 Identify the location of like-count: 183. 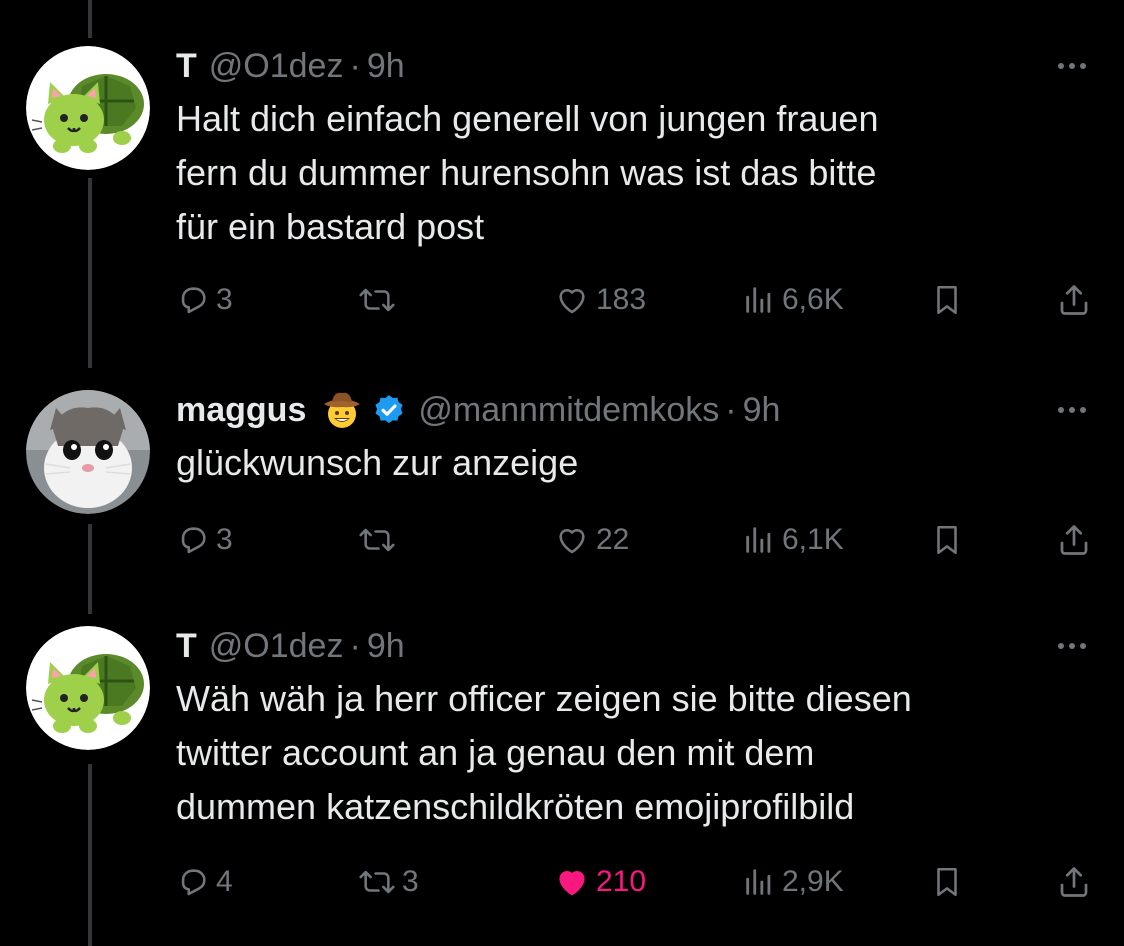
(621, 299).